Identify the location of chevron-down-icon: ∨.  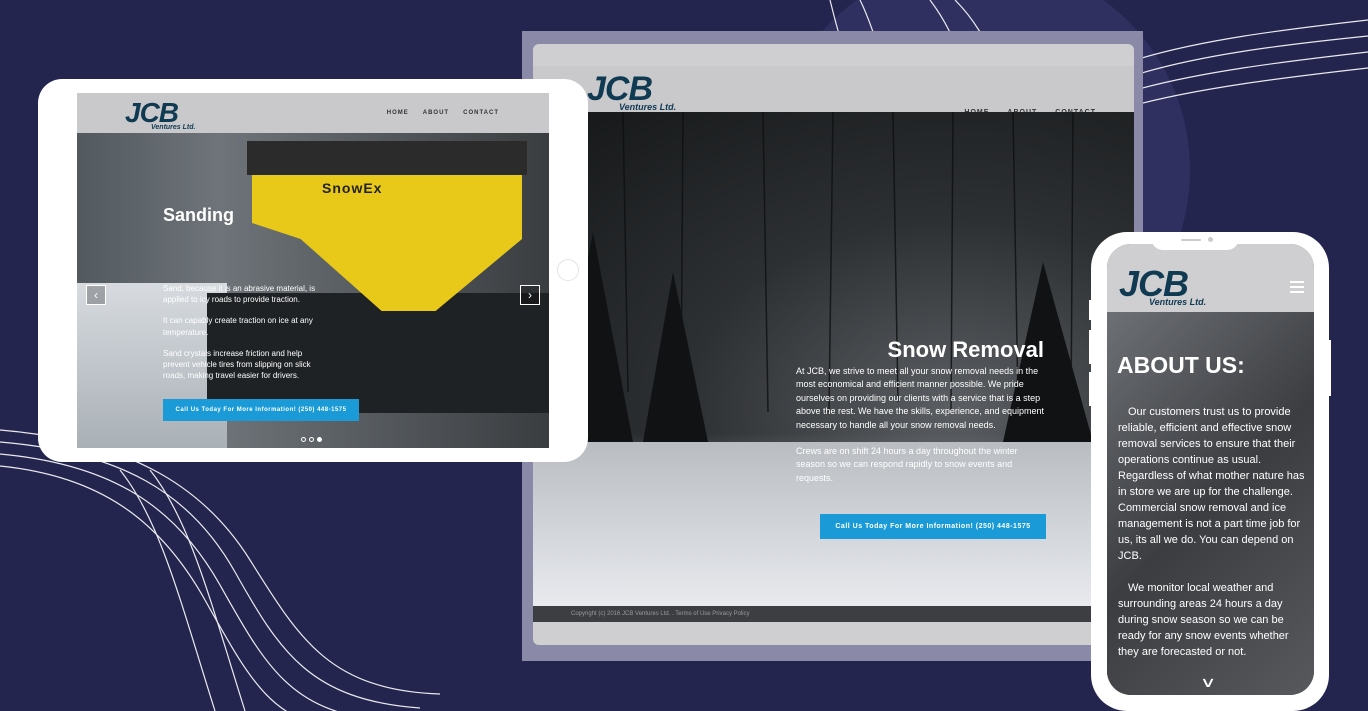
(1208, 682).